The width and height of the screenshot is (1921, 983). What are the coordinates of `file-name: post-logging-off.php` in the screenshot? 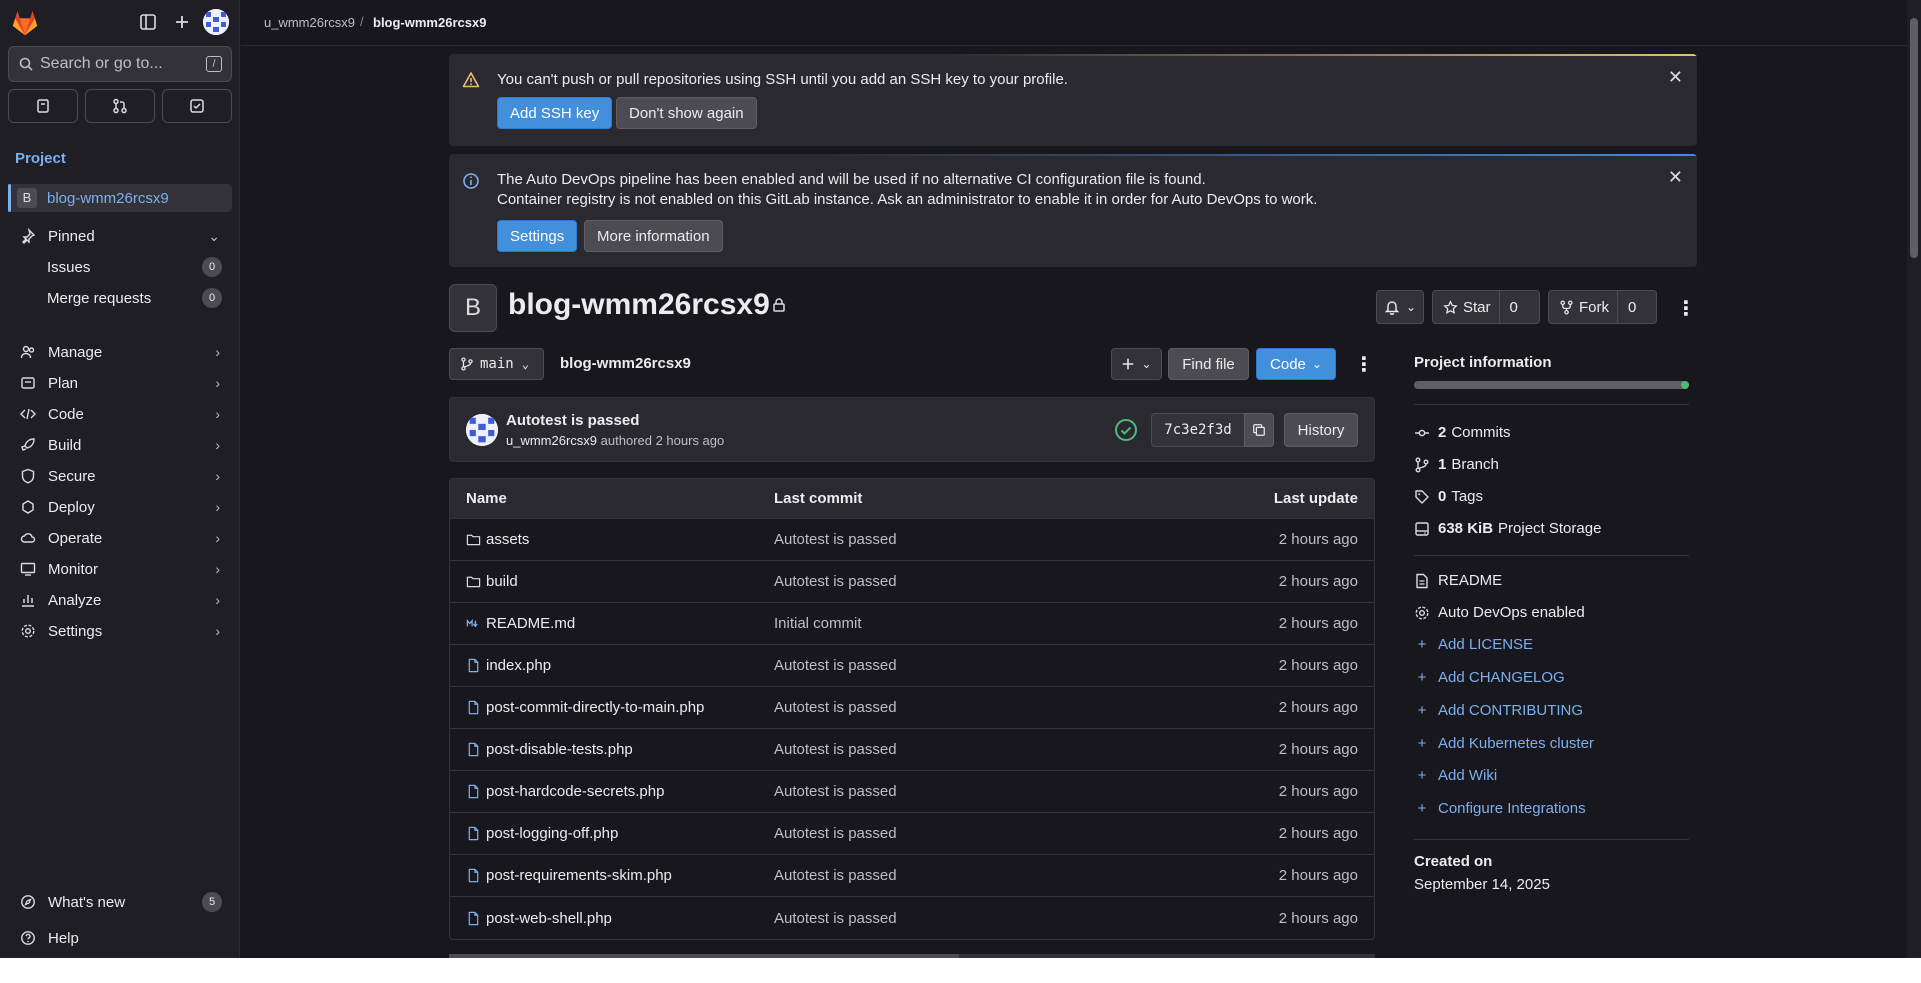 It's located at (552, 833).